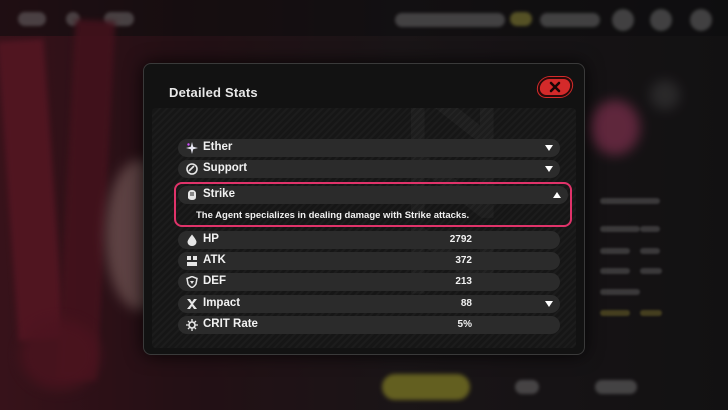 The height and width of the screenshot is (410, 728). Describe the element at coordinates (463, 281) in the screenshot. I see `stat-value: 213` at that location.